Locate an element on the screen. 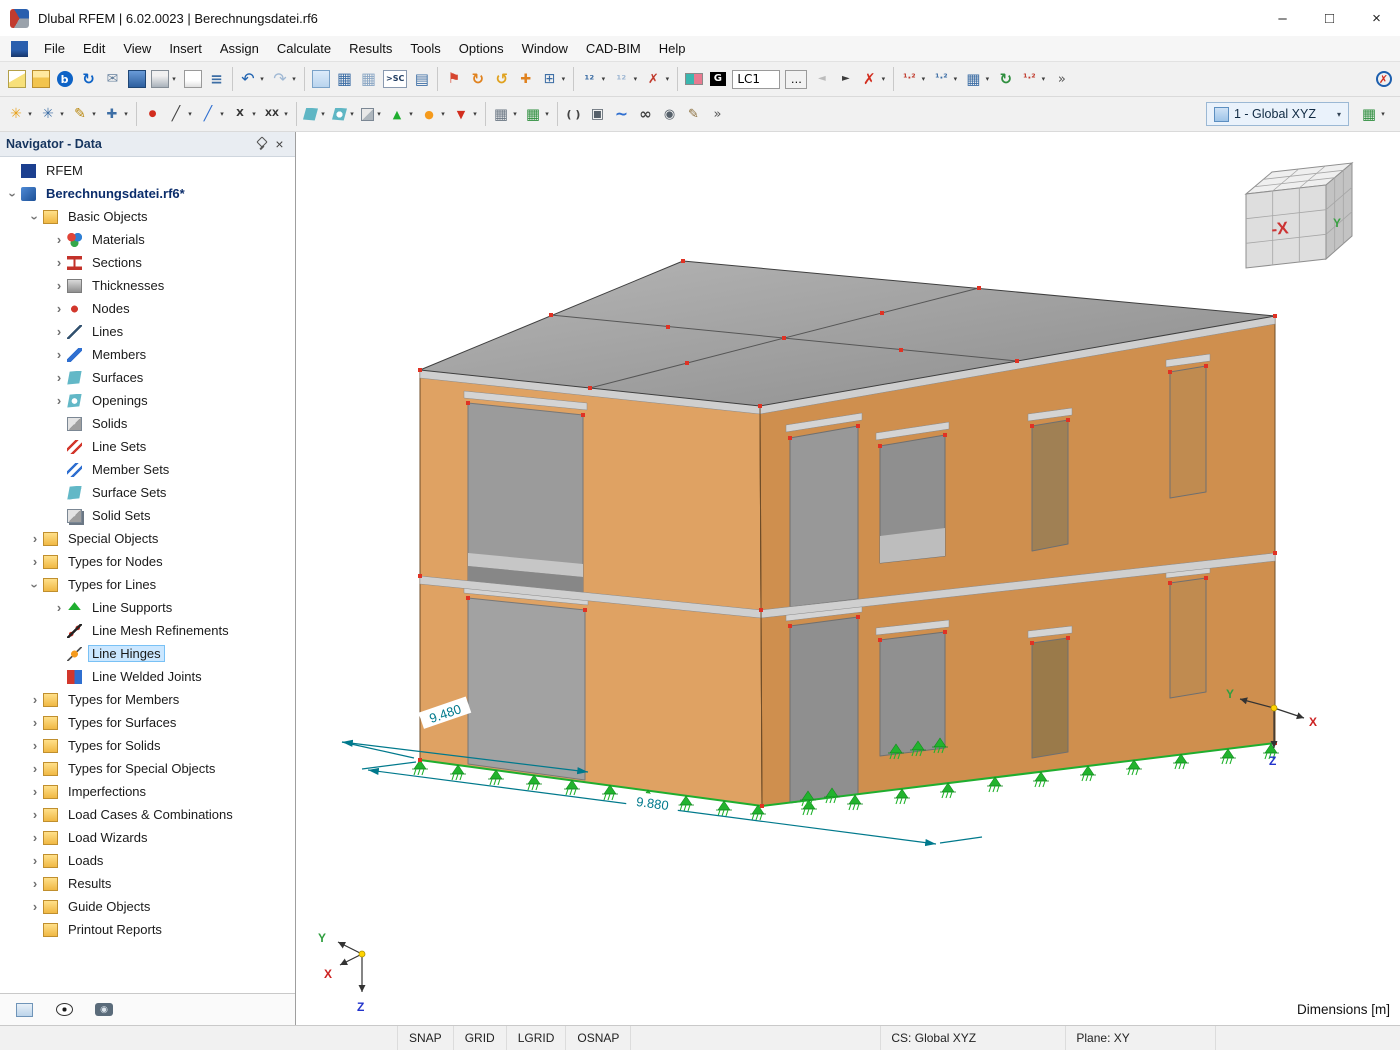  tree-item-types-for-special-objects: › Types for Special Objects is located at coordinates (147, 768).